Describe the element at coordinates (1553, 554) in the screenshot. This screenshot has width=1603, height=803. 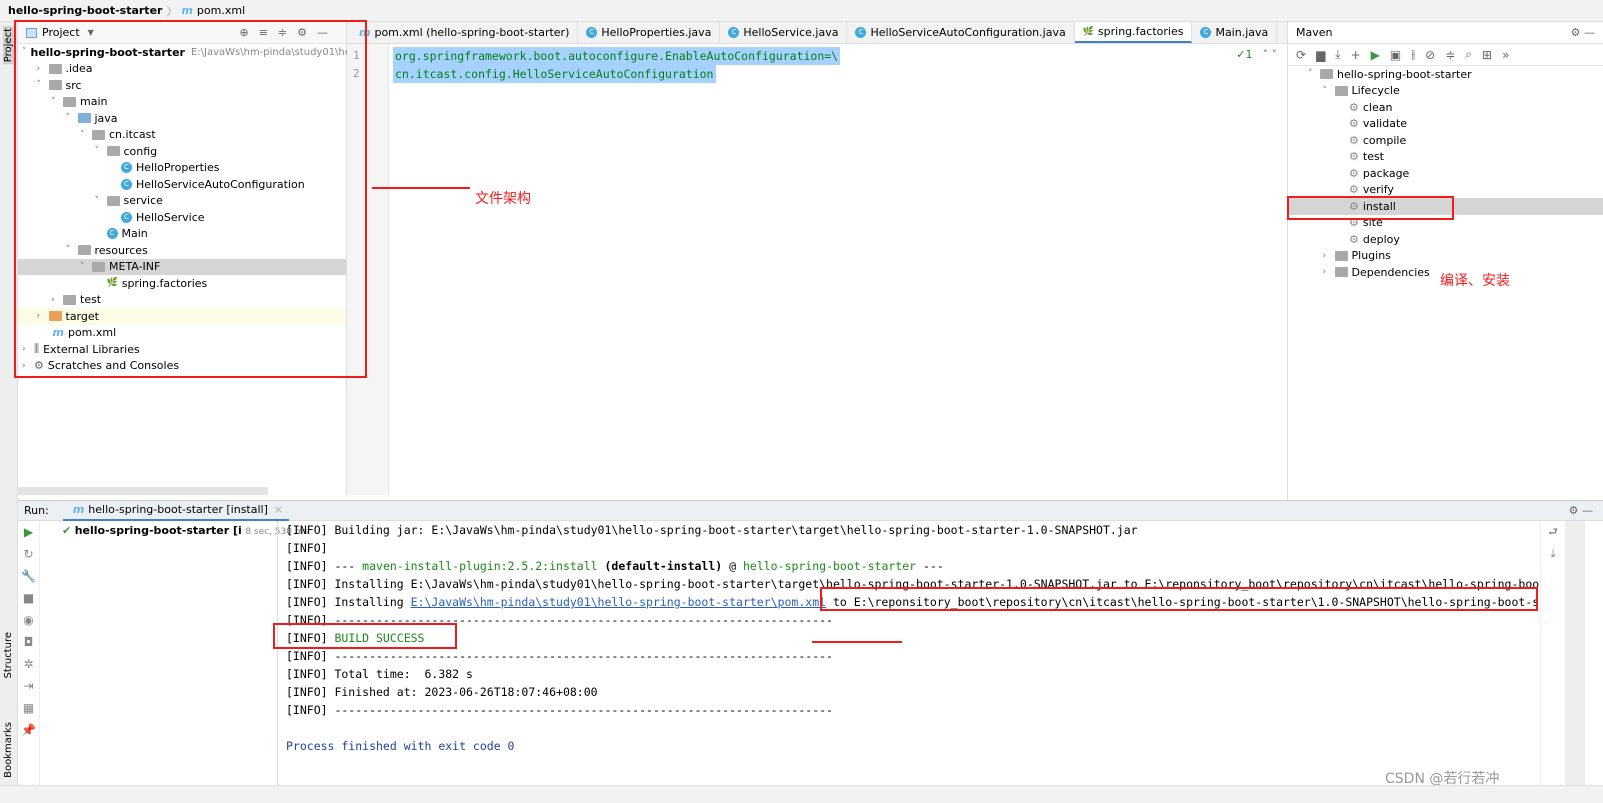
I see `scroll-end-icon: ⤓` at that location.